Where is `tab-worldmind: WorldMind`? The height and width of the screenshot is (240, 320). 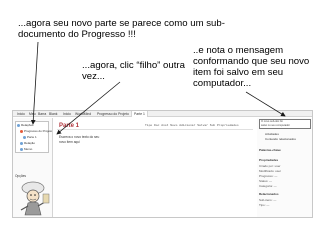
tab-worldmind: WorldMind is located at coordinates (83, 114).